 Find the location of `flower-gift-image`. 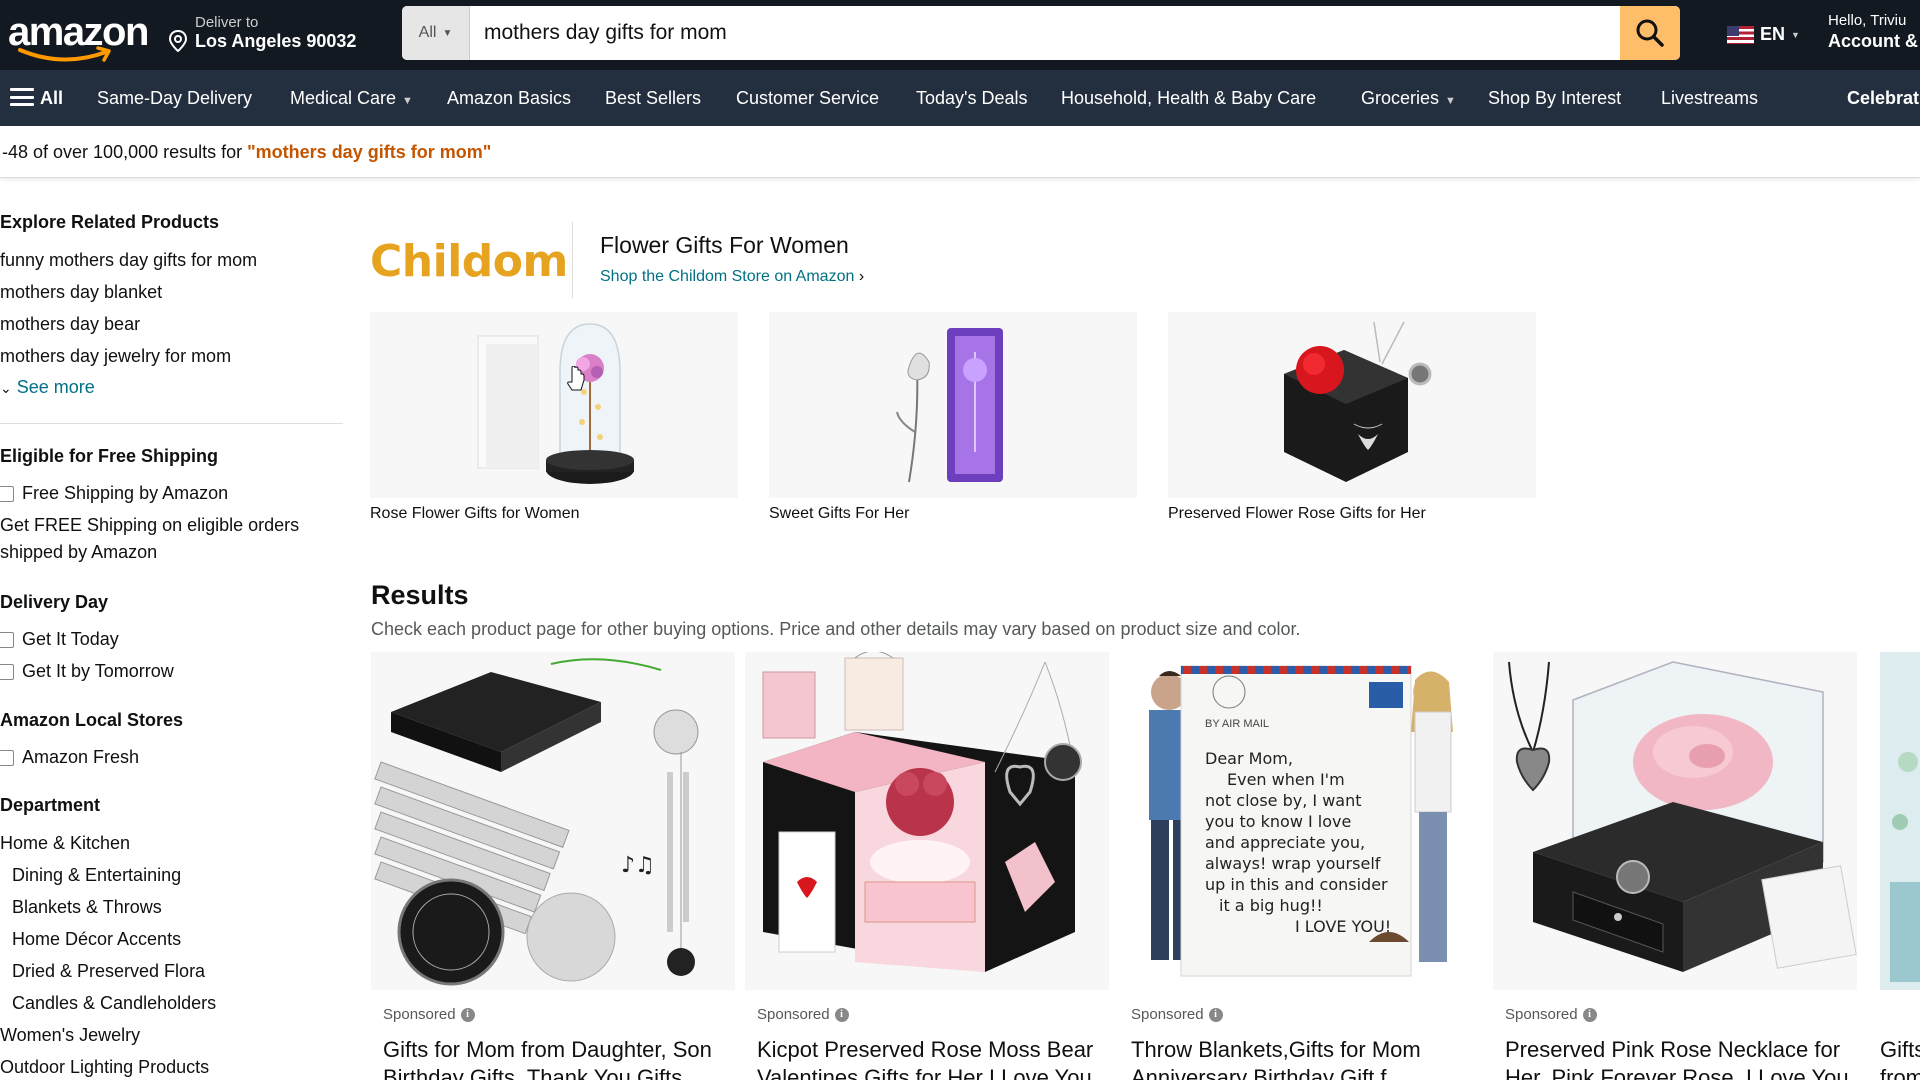

flower-gift-image is located at coordinates (1900, 821).